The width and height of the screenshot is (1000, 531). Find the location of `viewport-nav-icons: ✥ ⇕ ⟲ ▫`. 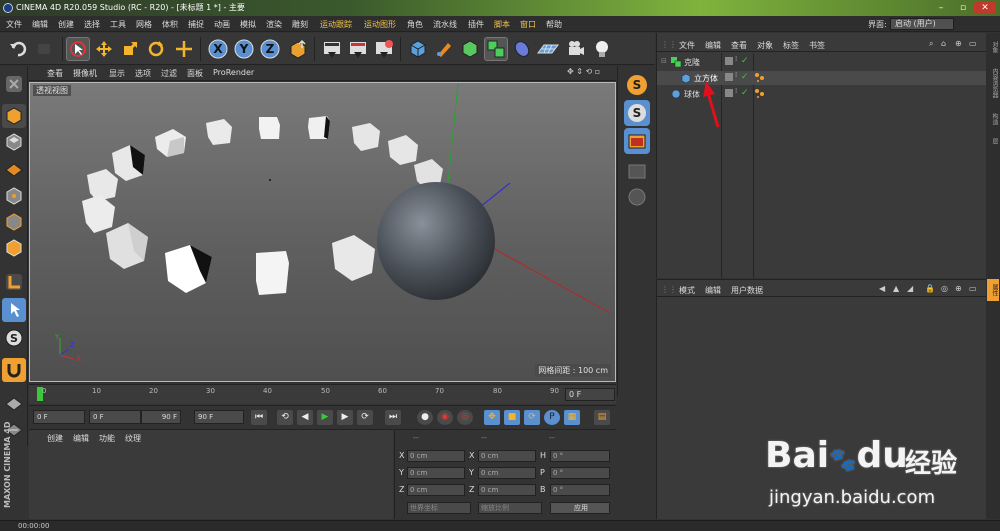

viewport-nav-icons: ✥ ⇕ ⟲ ▫ is located at coordinates (583, 71).